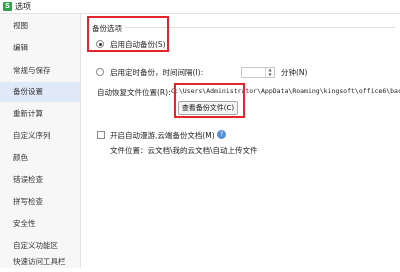 This screenshot has height=272, width=400. What do you see at coordinates (40, 26) in the screenshot?
I see `sidebar-item-view: 视图` at bounding box center [40, 26].